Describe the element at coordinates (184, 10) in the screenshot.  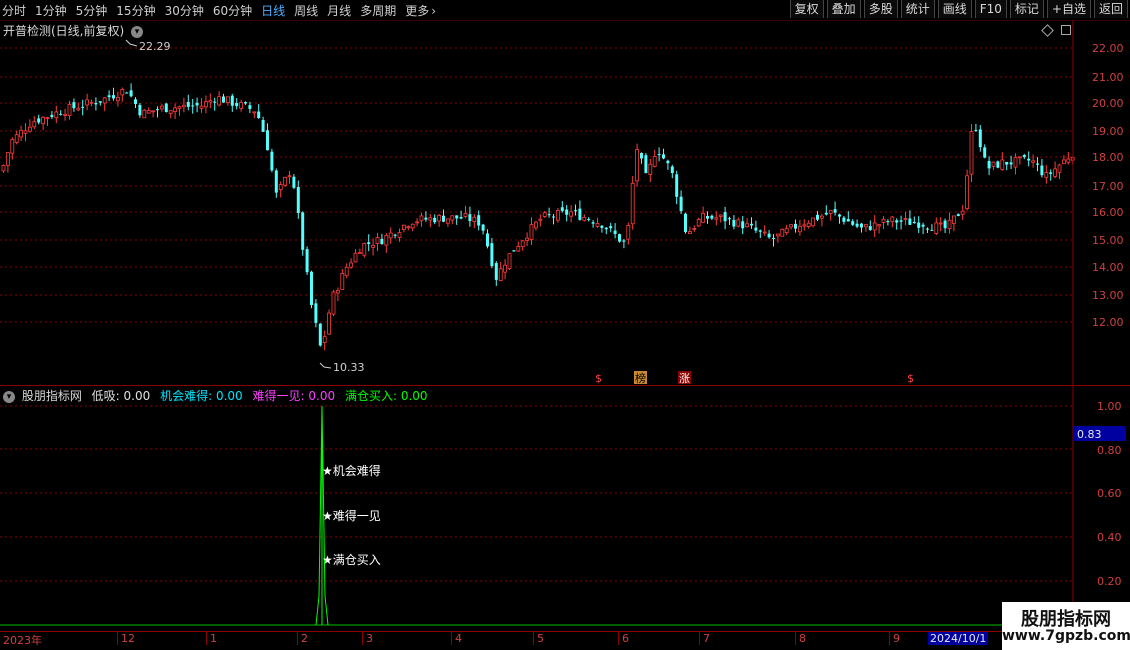
I see `period-tab-30min: 30分钟` at that location.